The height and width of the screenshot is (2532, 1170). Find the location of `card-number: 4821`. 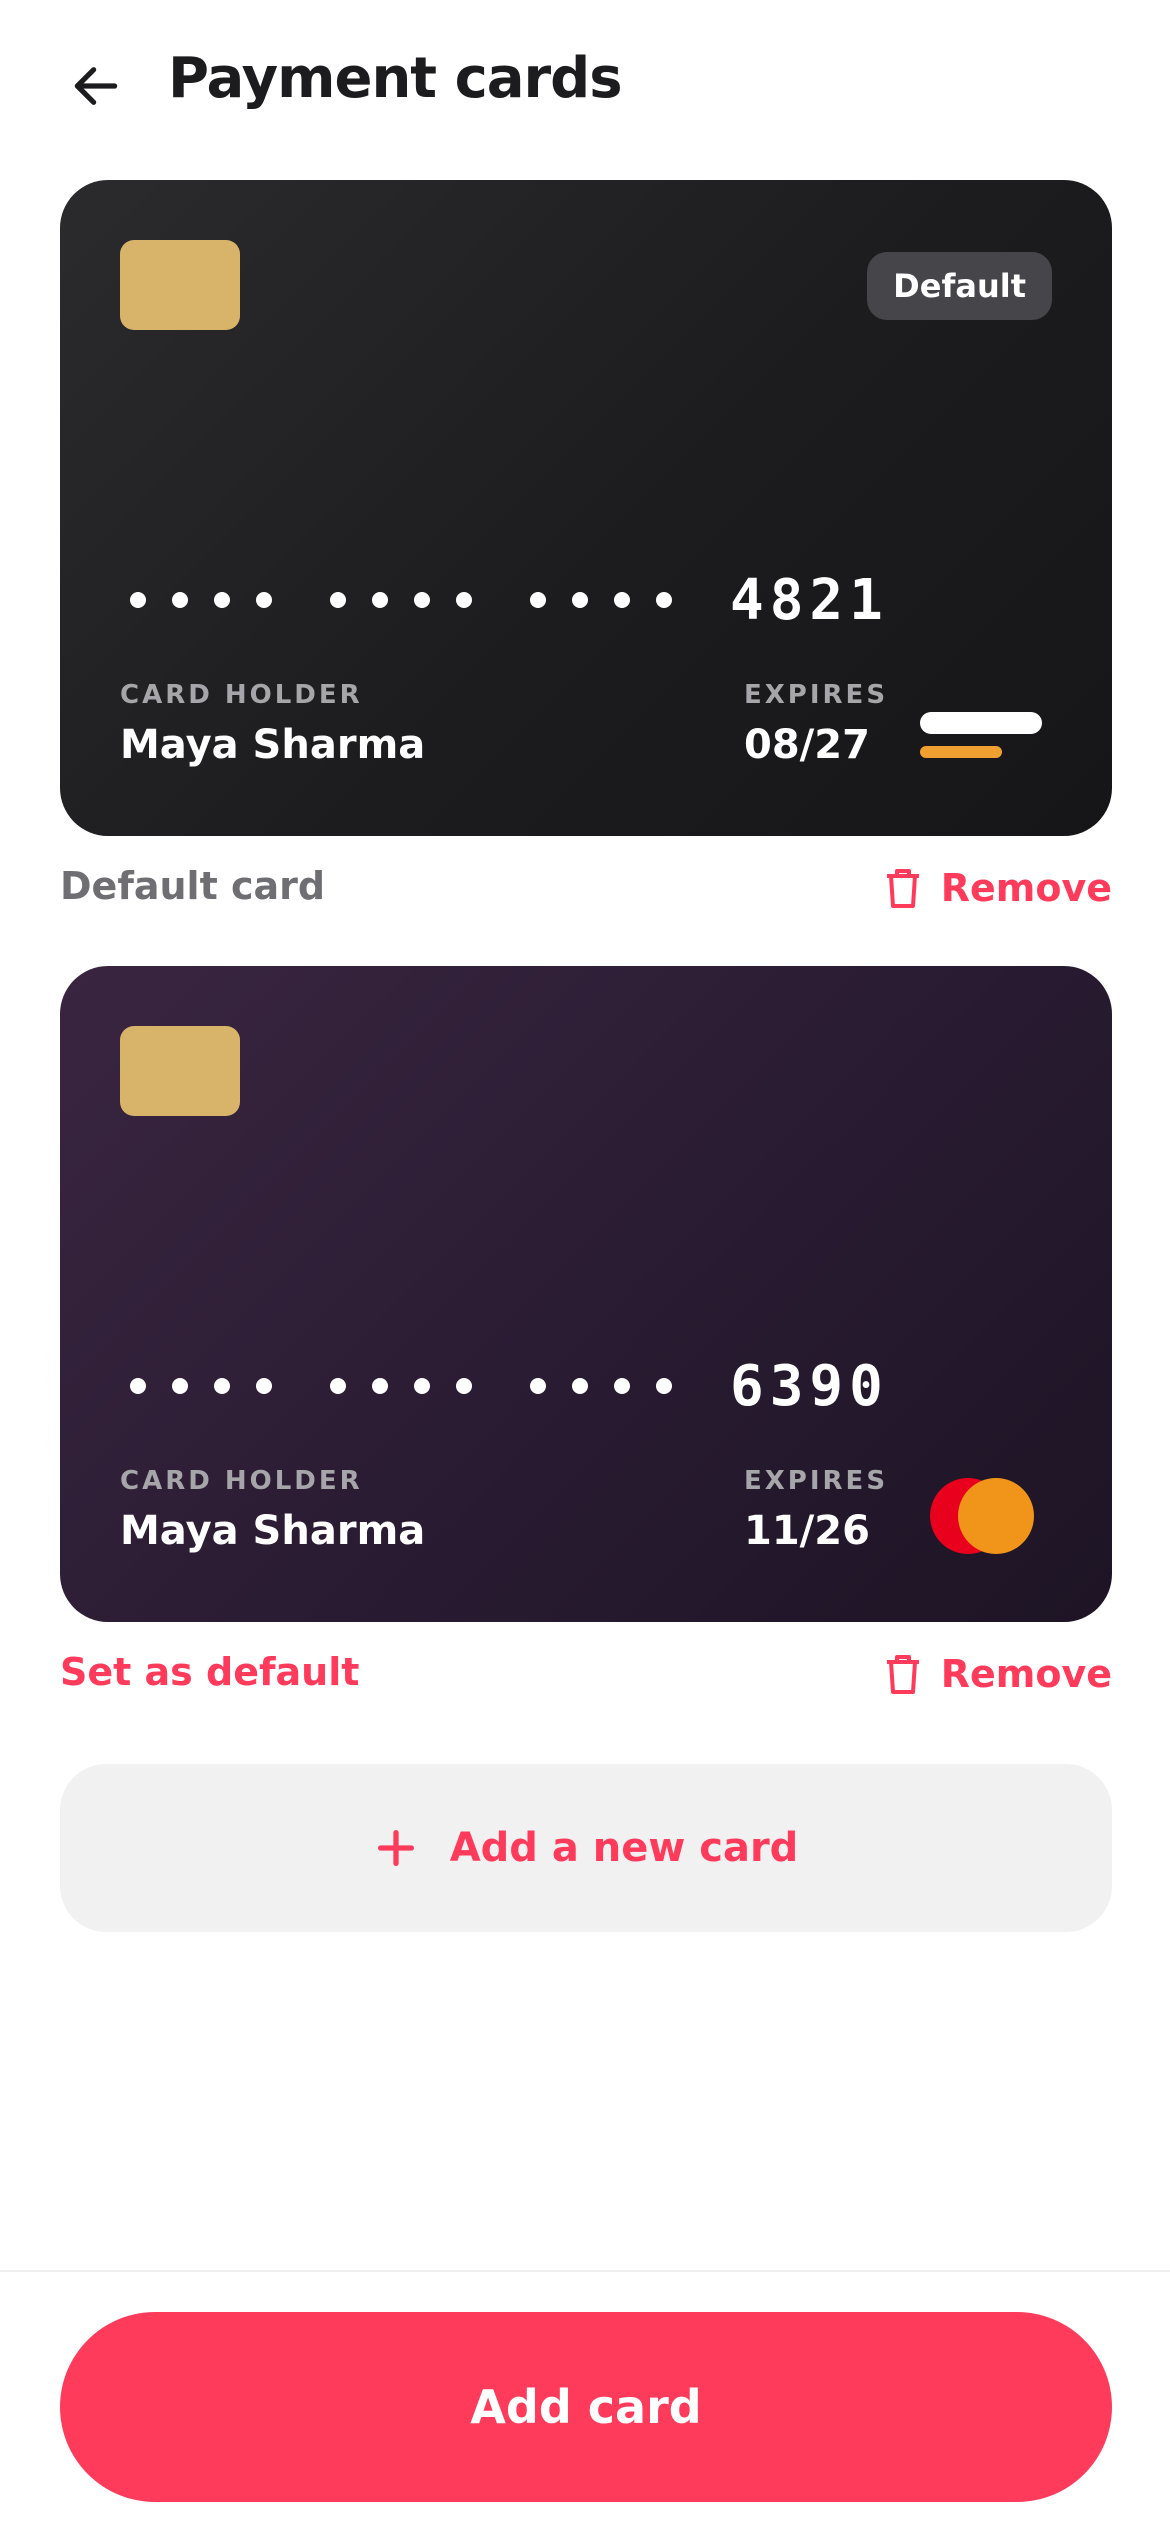

card-number: 4821 is located at coordinates (509, 600).